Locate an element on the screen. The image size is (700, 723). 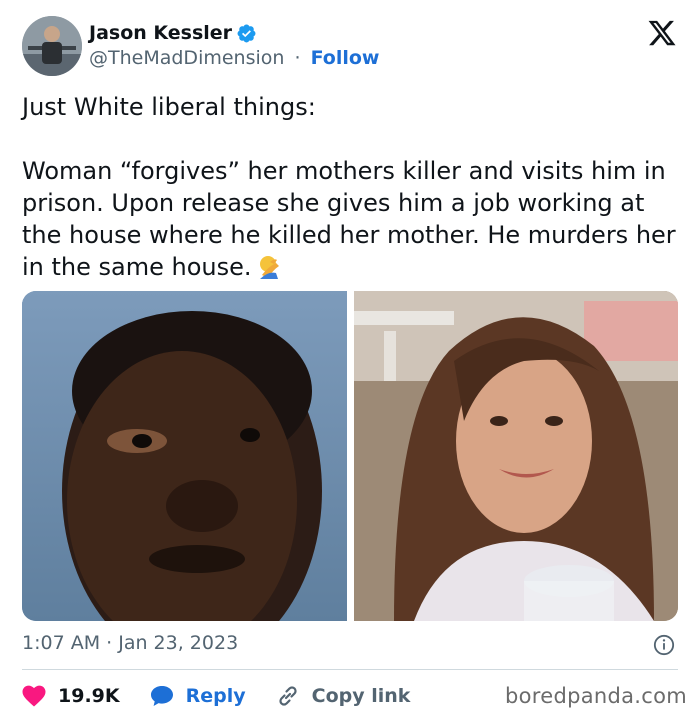
author-name-row: Jason Kessler is located at coordinates (173, 33).